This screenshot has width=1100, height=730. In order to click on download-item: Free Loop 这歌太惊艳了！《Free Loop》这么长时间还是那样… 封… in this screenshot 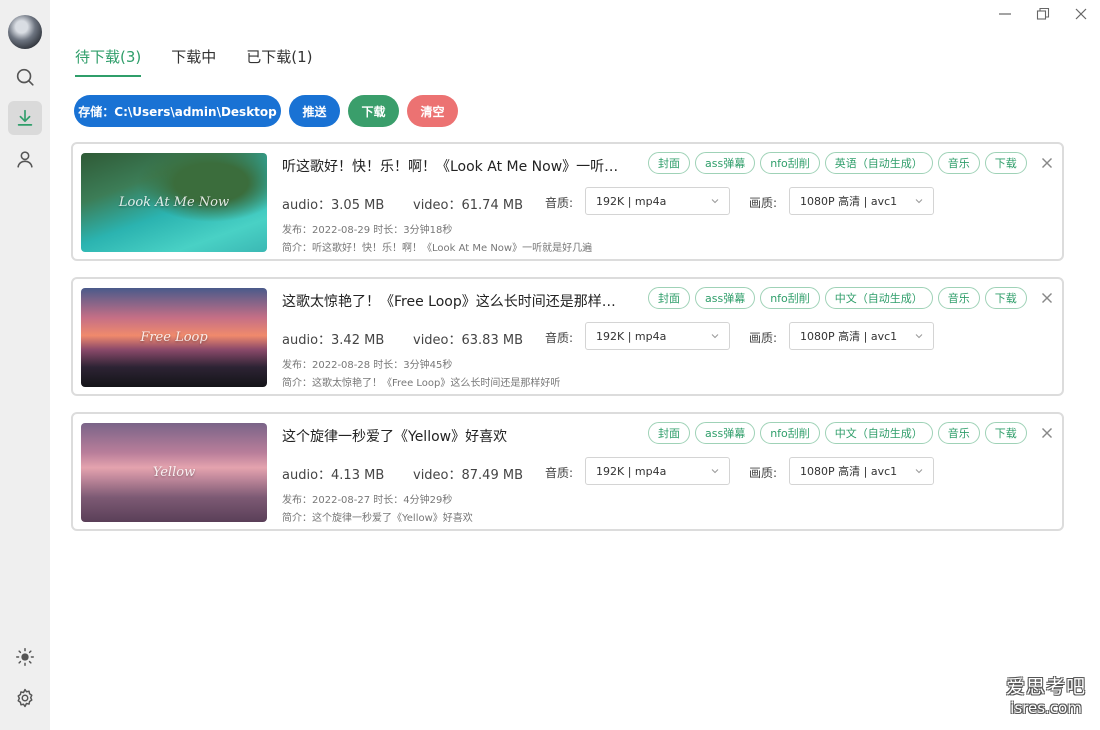, I will do `click(567, 336)`.